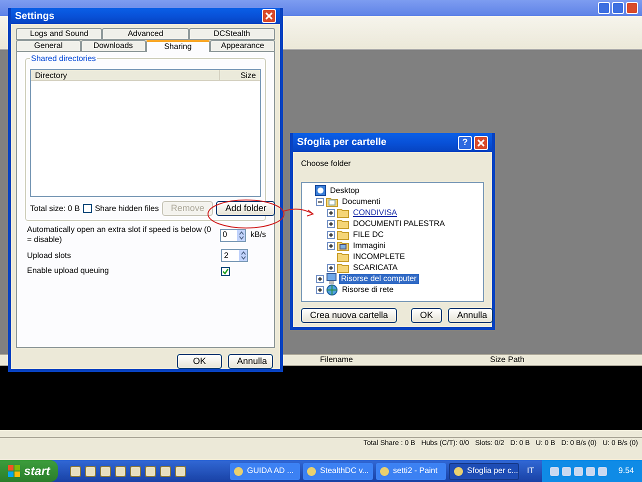 The width and height of the screenshot is (642, 482). I want to click on tab: Downloads, so click(113, 46).